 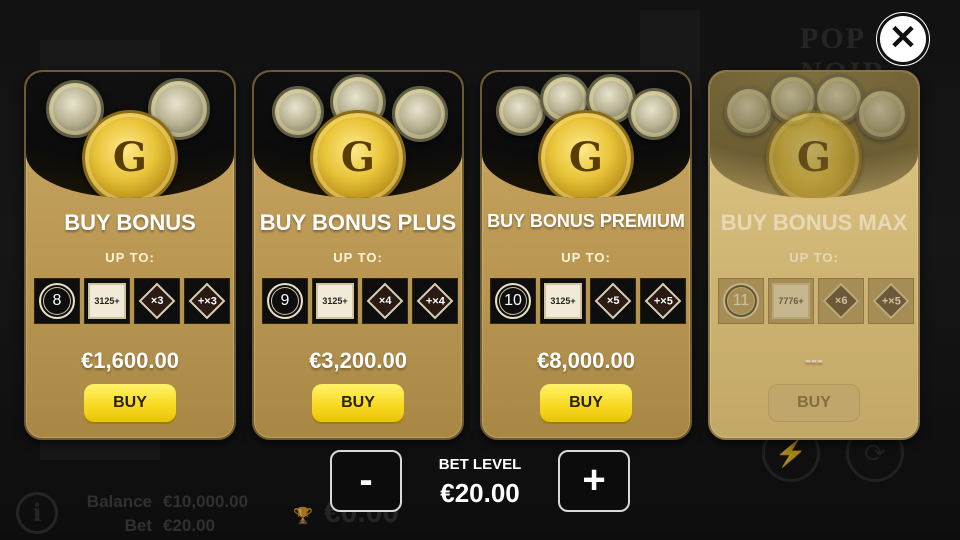 I want to click on feature-spins: 9, so click(x=285, y=301).